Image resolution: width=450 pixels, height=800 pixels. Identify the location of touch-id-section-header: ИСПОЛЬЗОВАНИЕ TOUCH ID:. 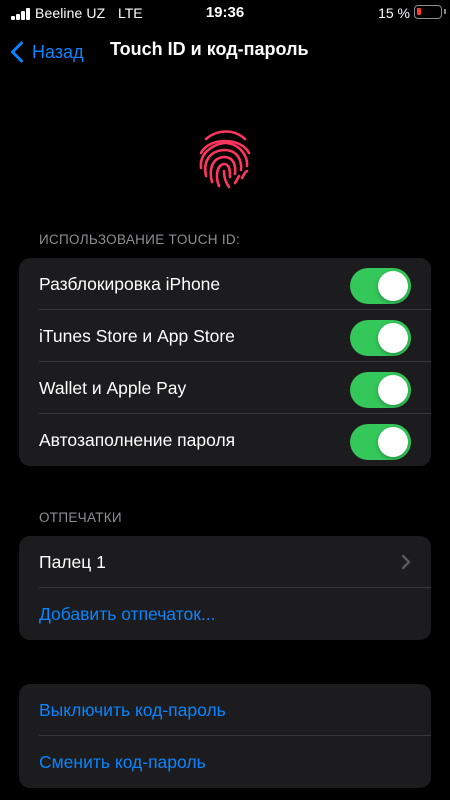
(139, 239).